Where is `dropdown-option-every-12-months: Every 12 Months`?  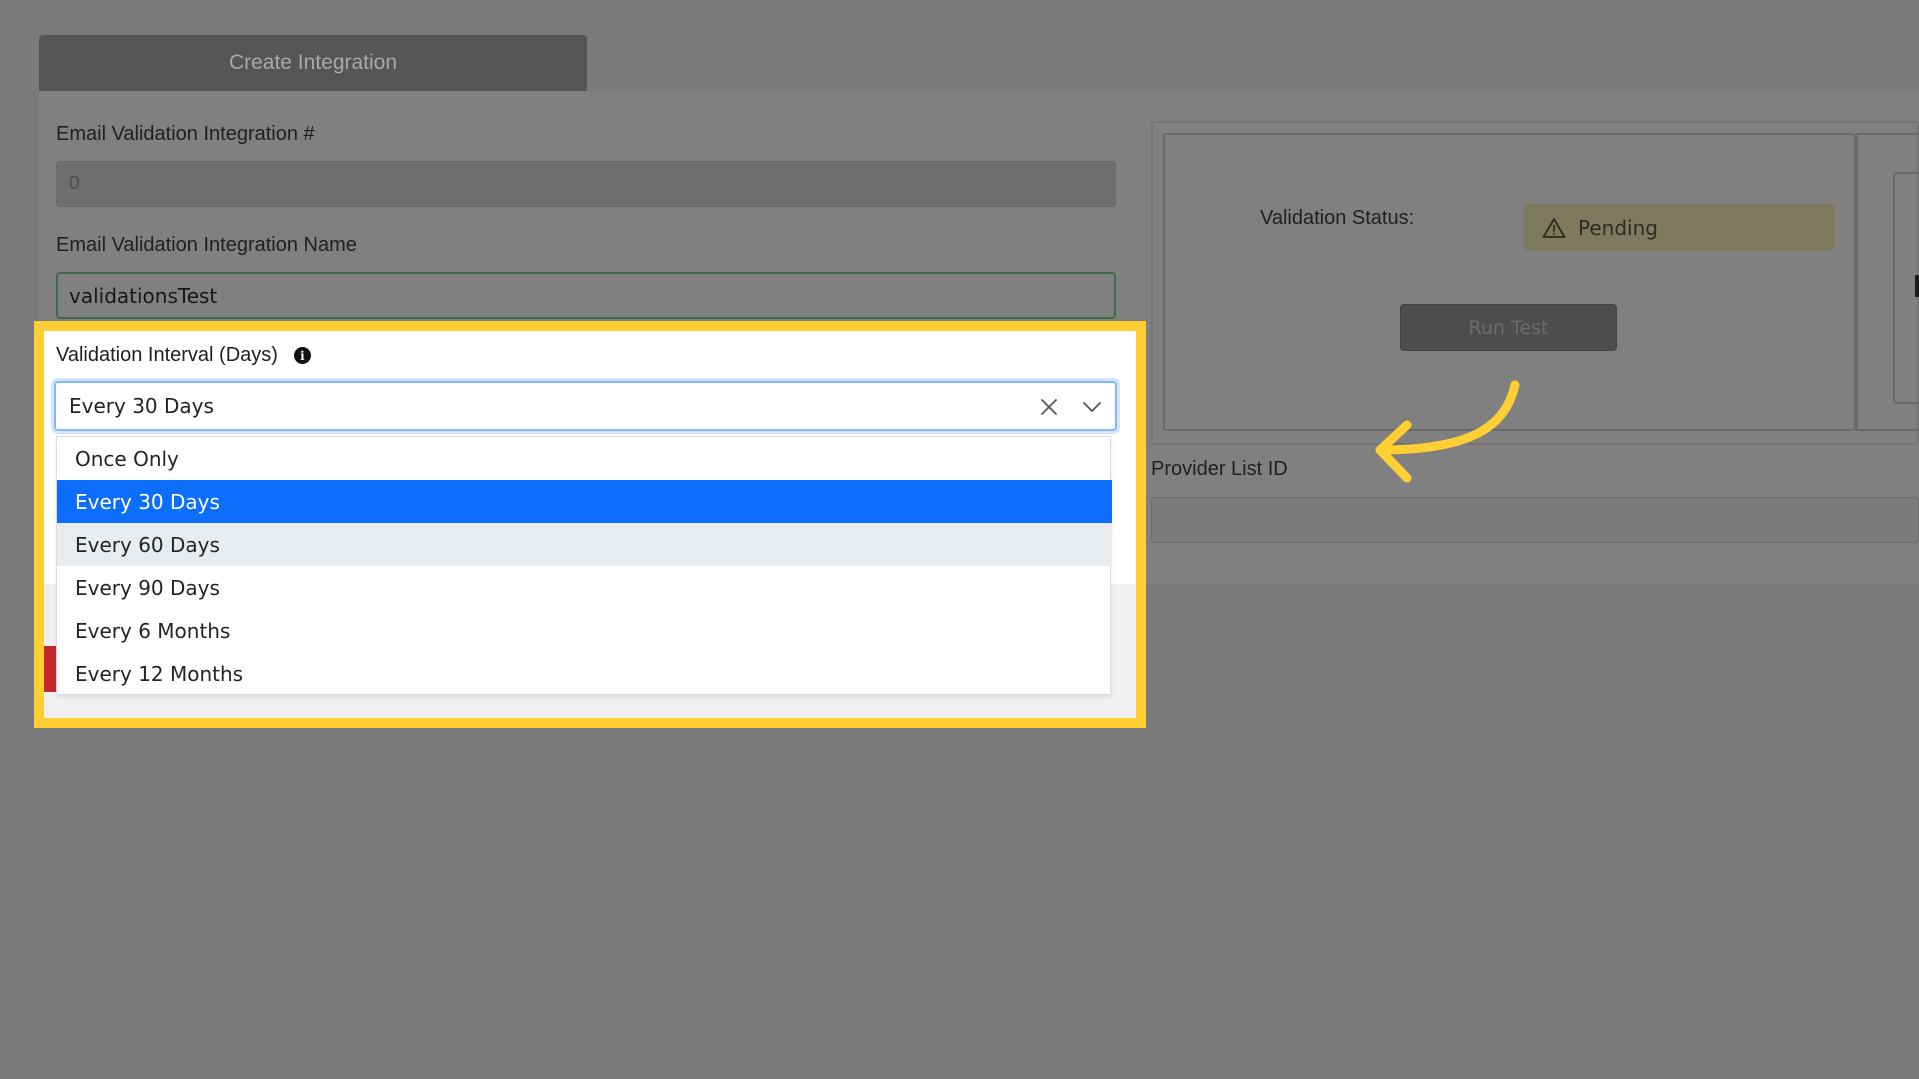 dropdown-option-every-12-months: Every 12 Months is located at coordinates (584, 673).